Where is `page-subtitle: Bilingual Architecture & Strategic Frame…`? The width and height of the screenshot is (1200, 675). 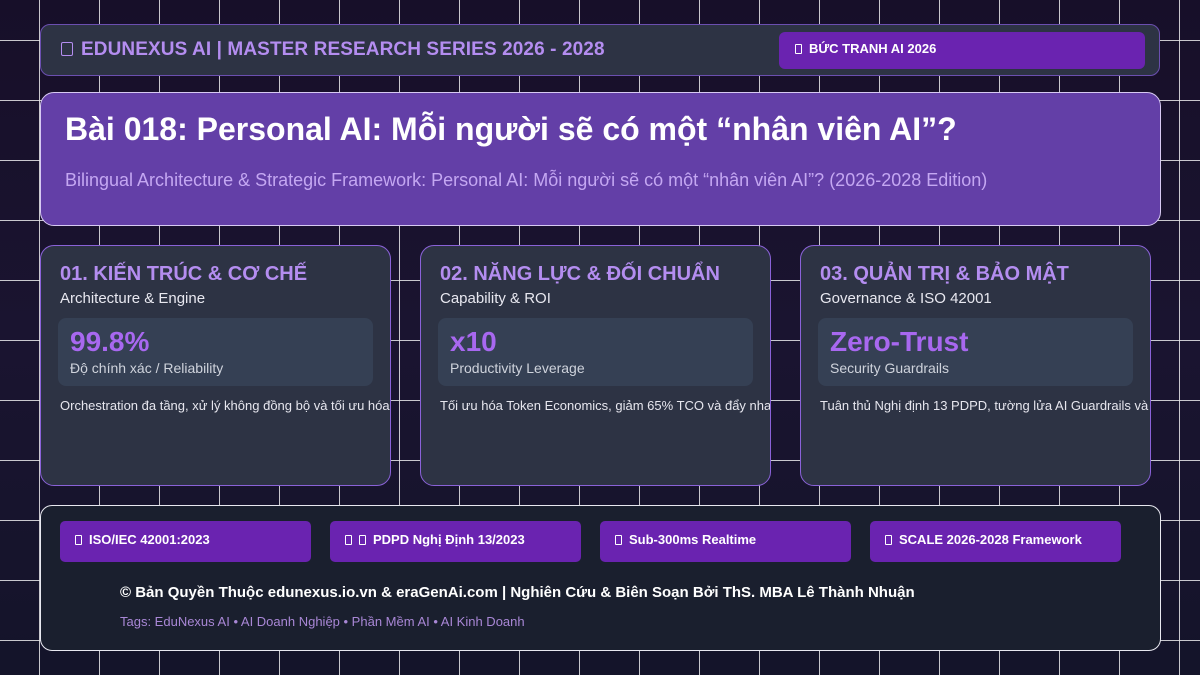 page-subtitle: Bilingual Architecture & Strategic Frame… is located at coordinates (526, 180).